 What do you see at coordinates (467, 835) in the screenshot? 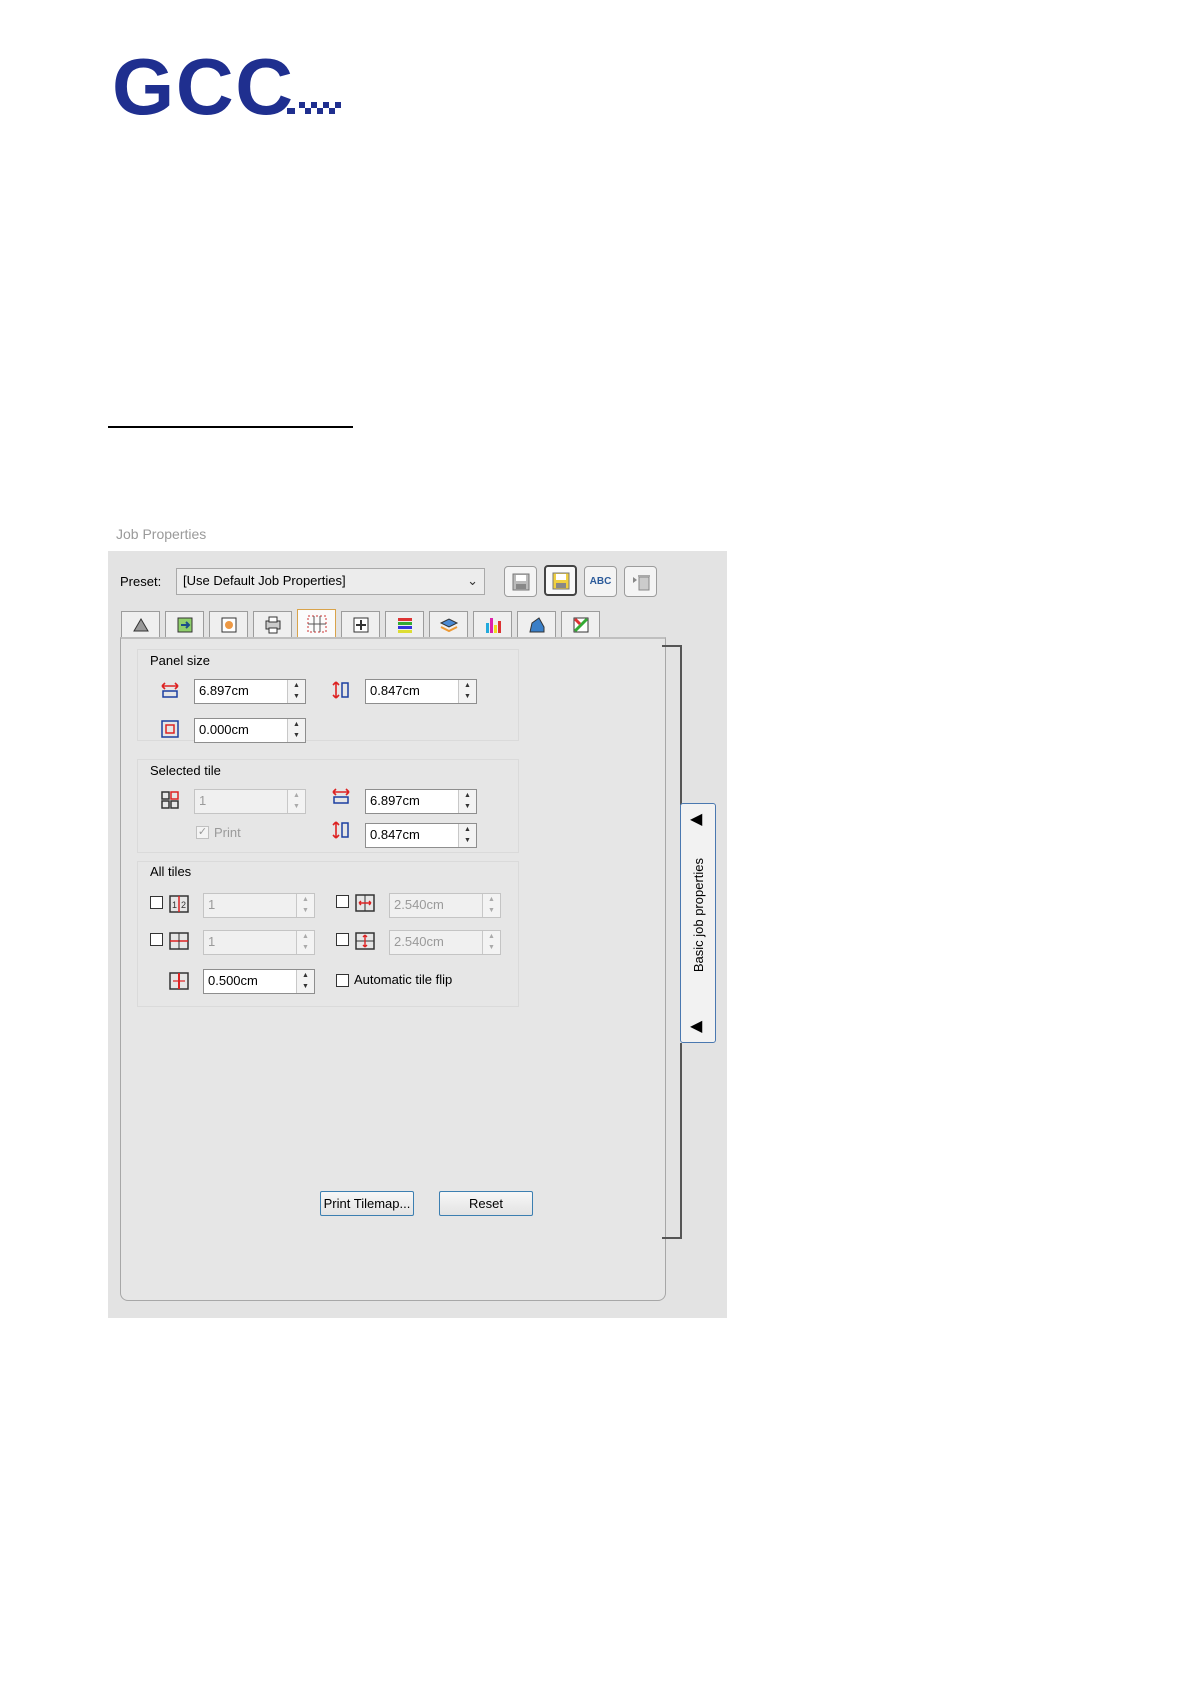
I see `tile-height-stepper: ▲ ▼` at bounding box center [467, 835].